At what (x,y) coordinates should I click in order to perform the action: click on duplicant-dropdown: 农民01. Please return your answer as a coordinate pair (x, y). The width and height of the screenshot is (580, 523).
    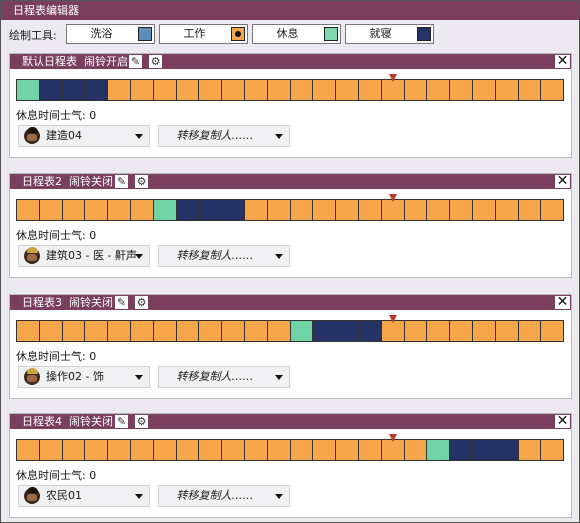
    Looking at the image, I should click on (84, 496).